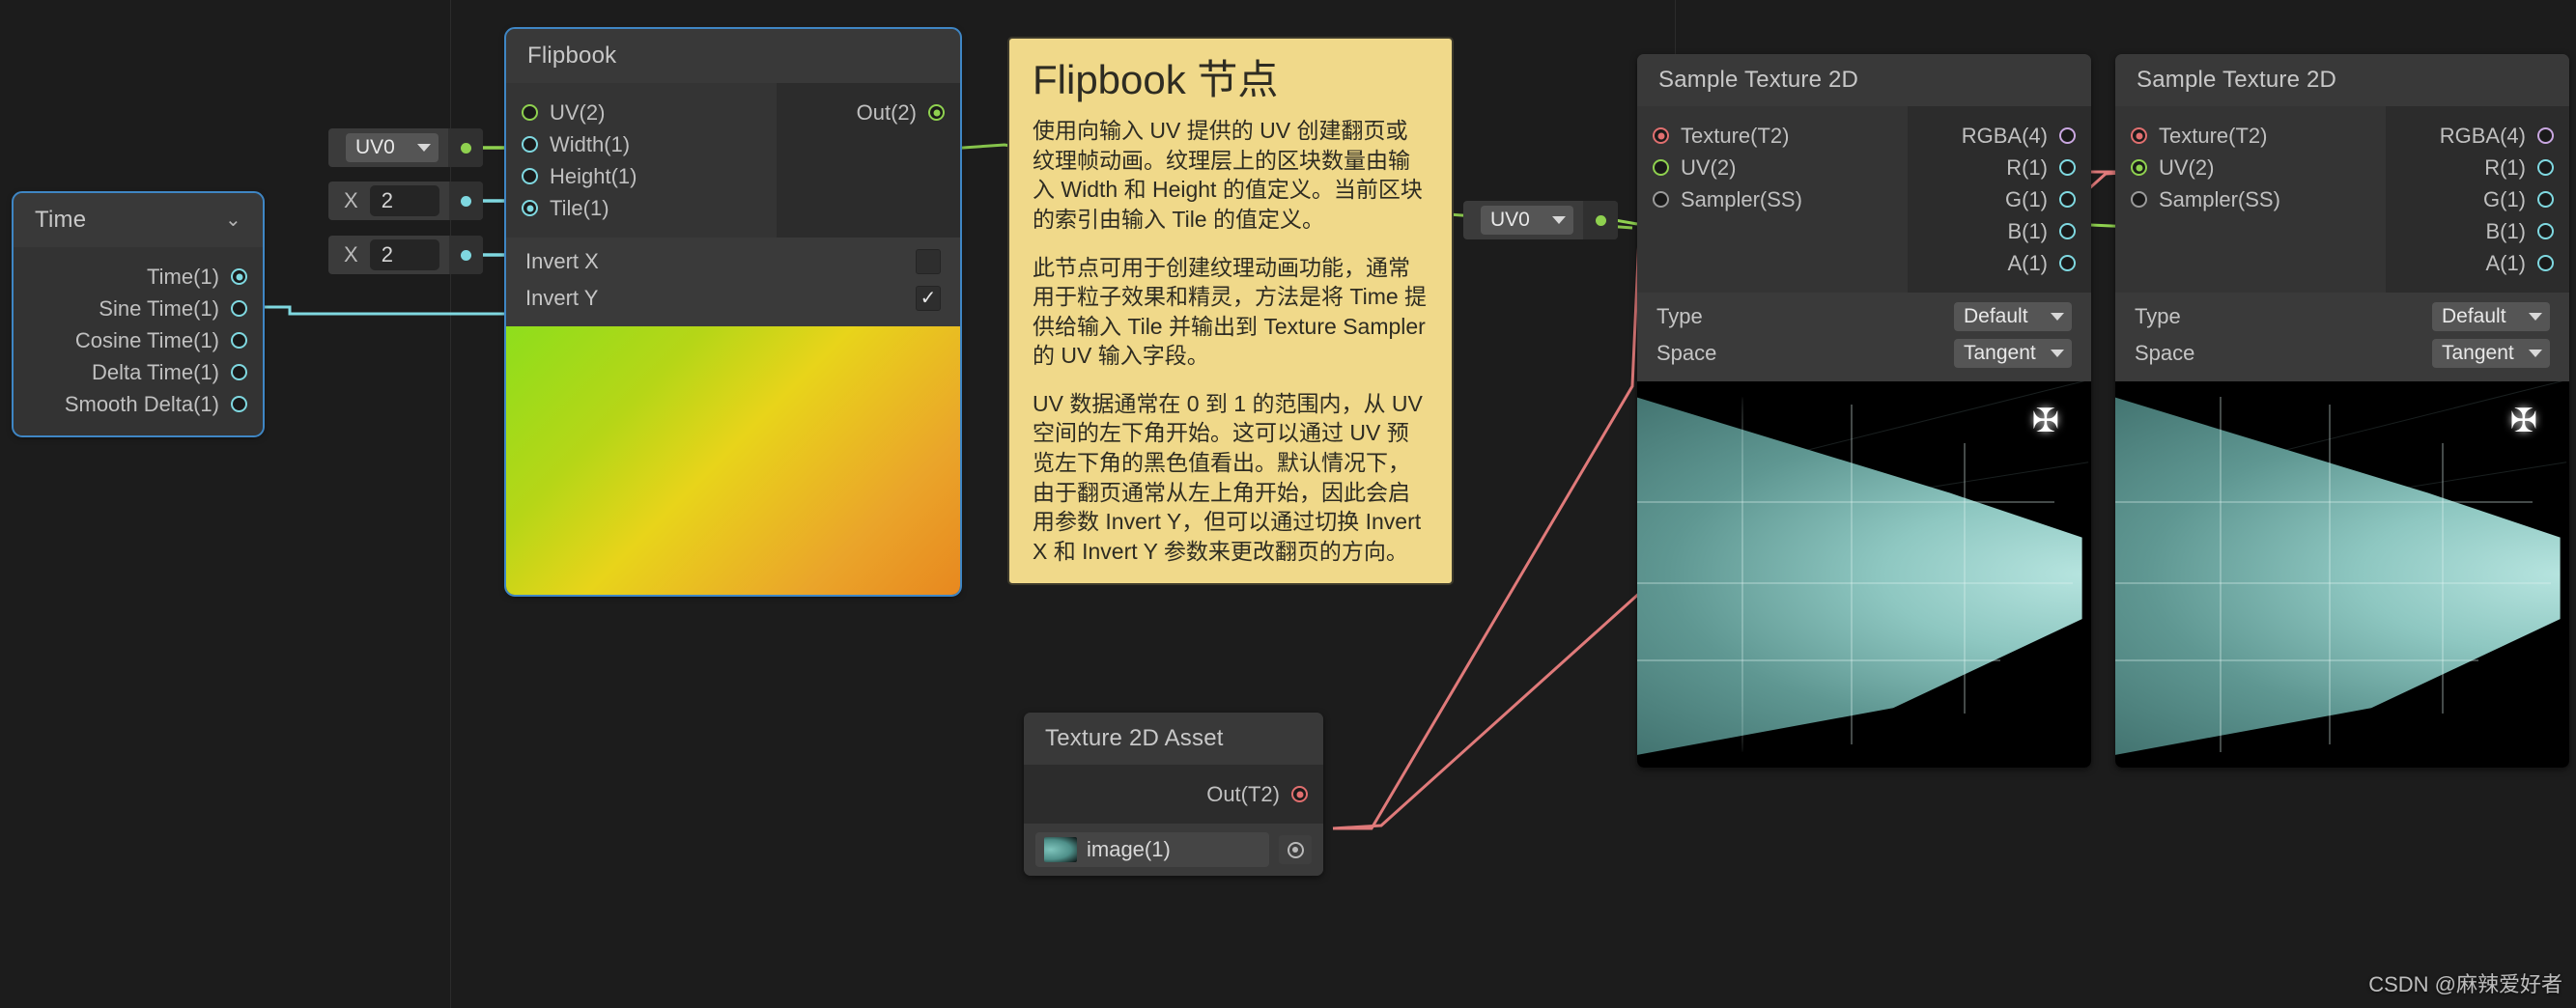  I want to click on time-output-smooth-delta: Smooth Delta(1), so click(138, 404).